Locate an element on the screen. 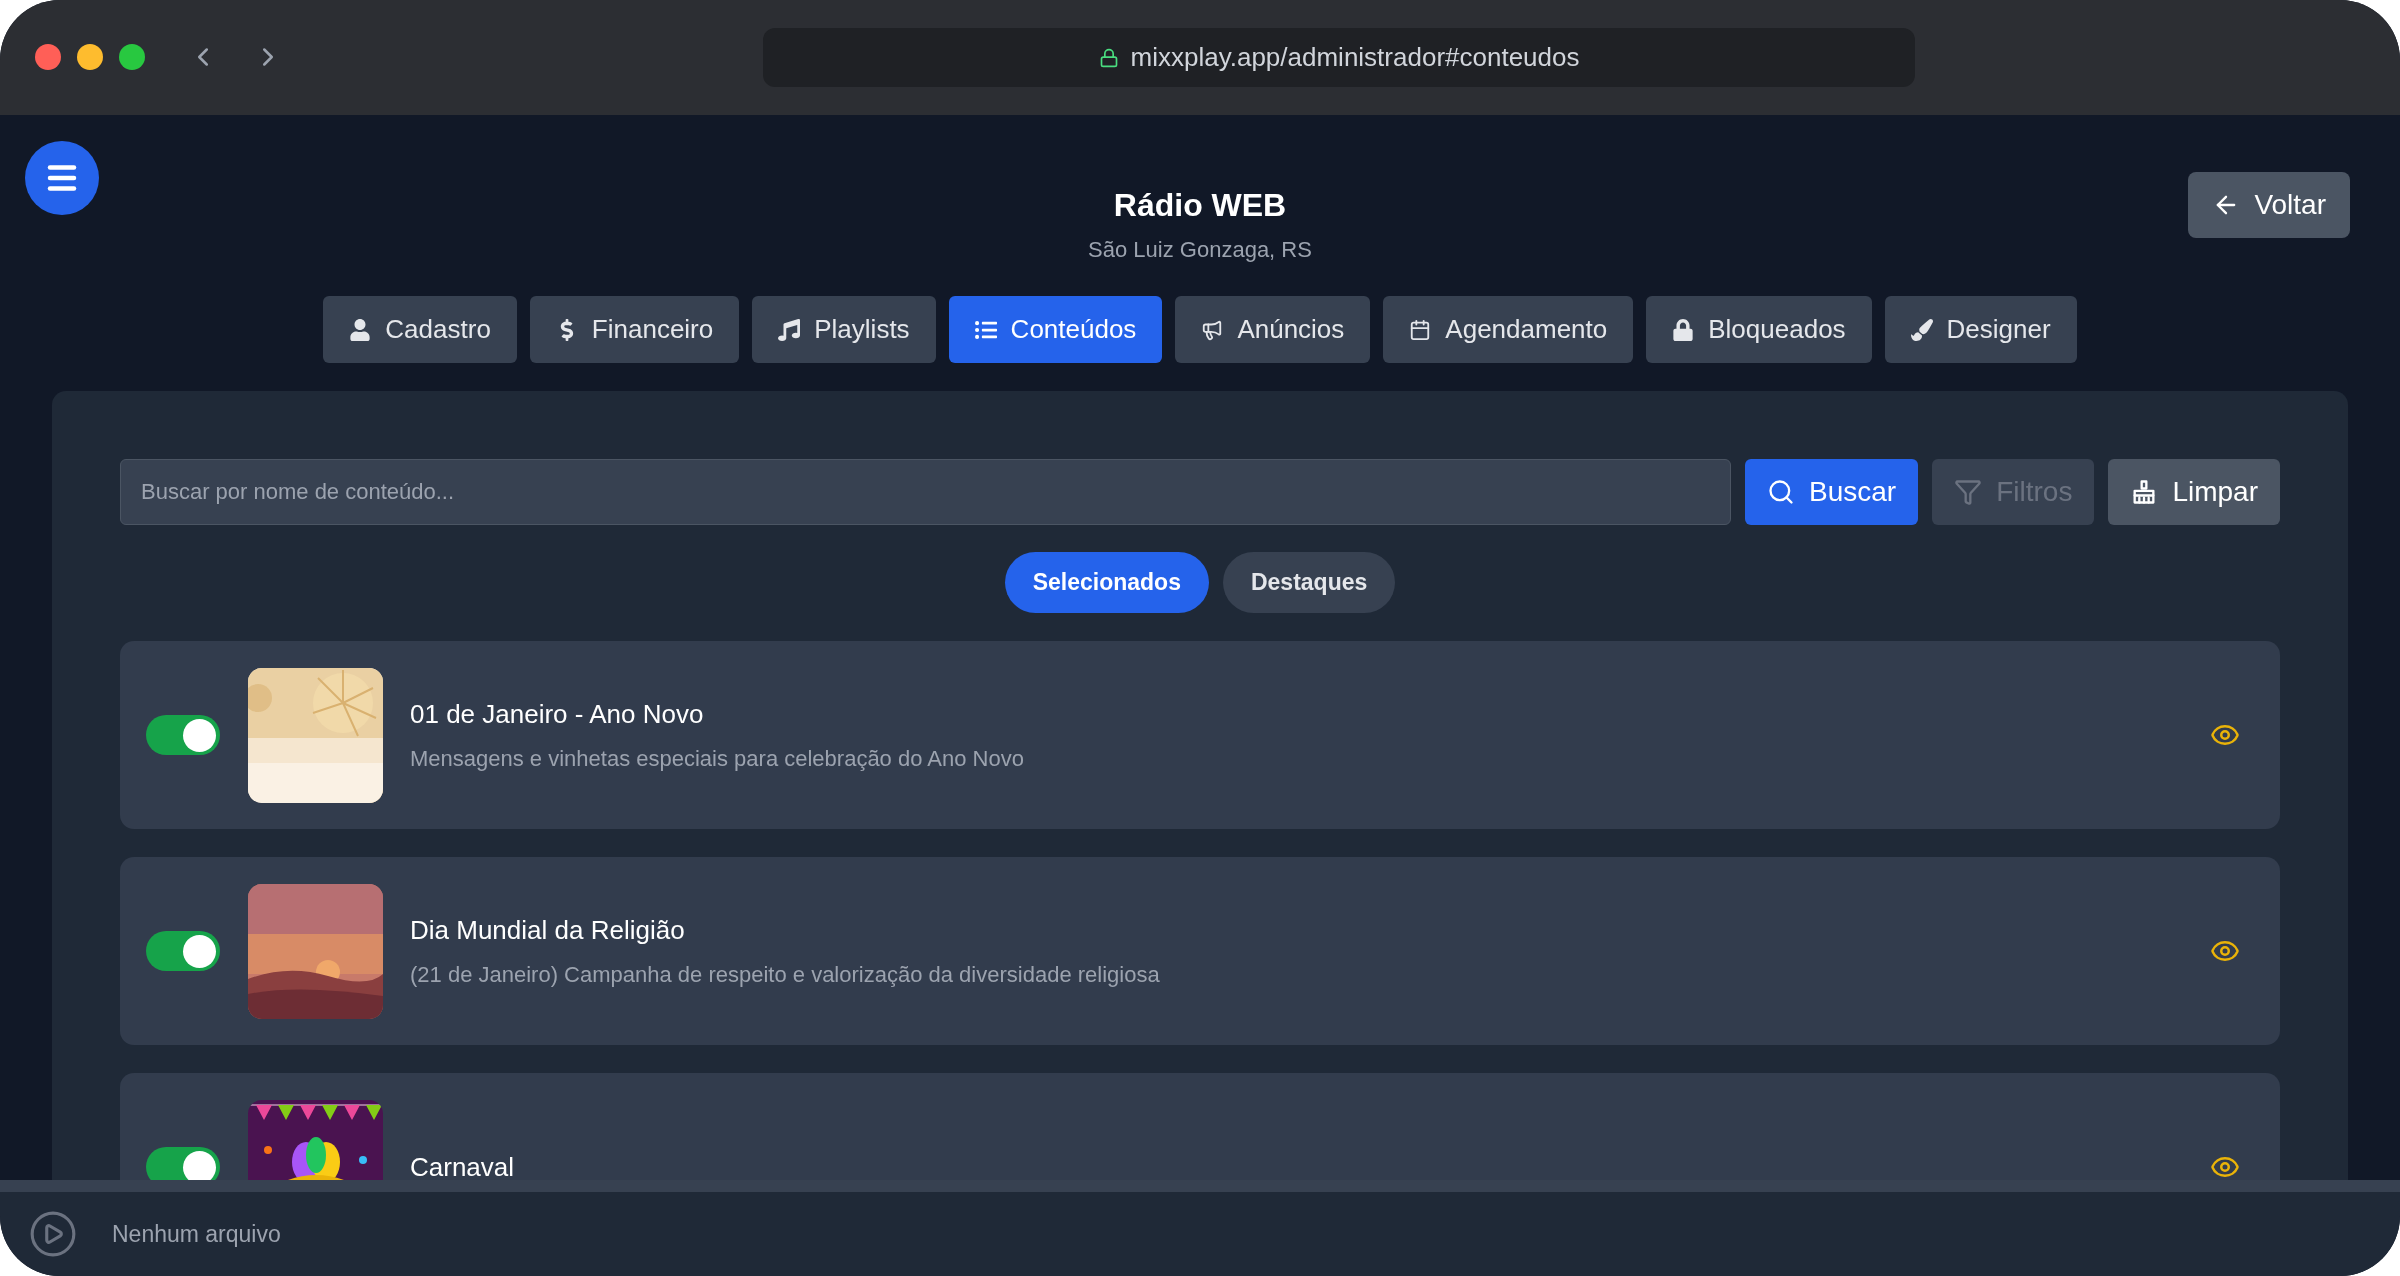  search-button: Buscar is located at coordinates (1832, 492).